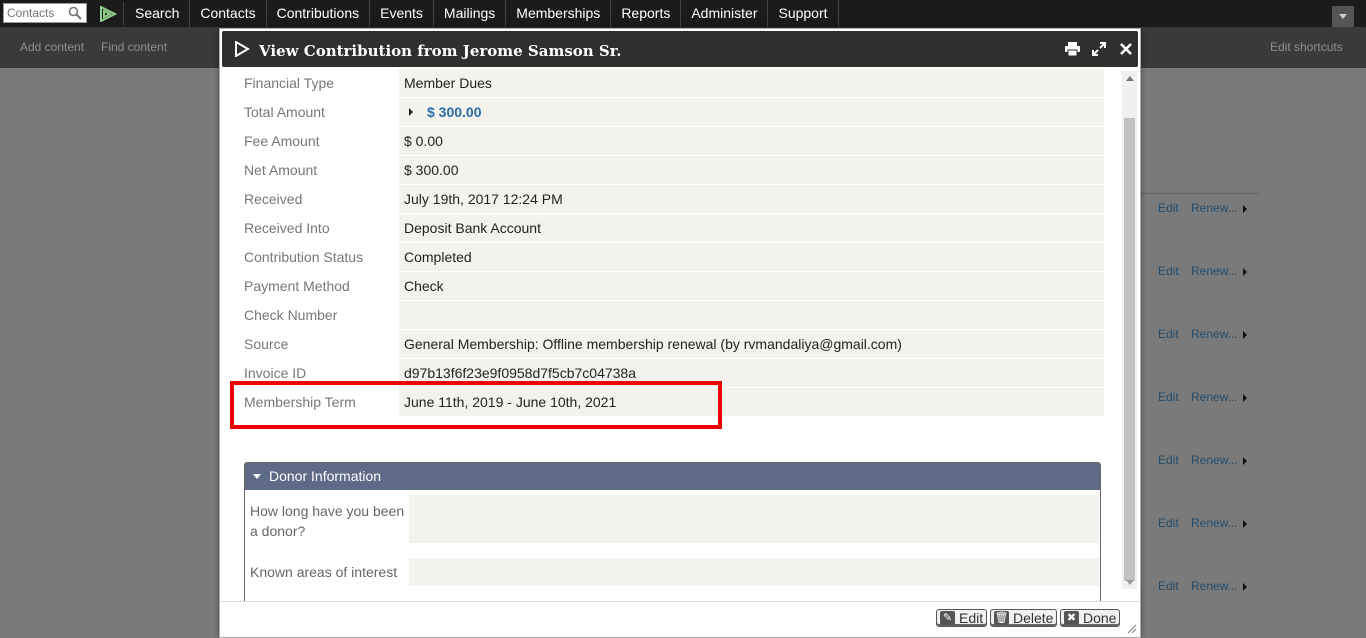 This screenshot has height=638, width=1366. Describe the element at coordinates (470, 13) in the screenshot. I see `menu-mailings: Mailings` at that location.